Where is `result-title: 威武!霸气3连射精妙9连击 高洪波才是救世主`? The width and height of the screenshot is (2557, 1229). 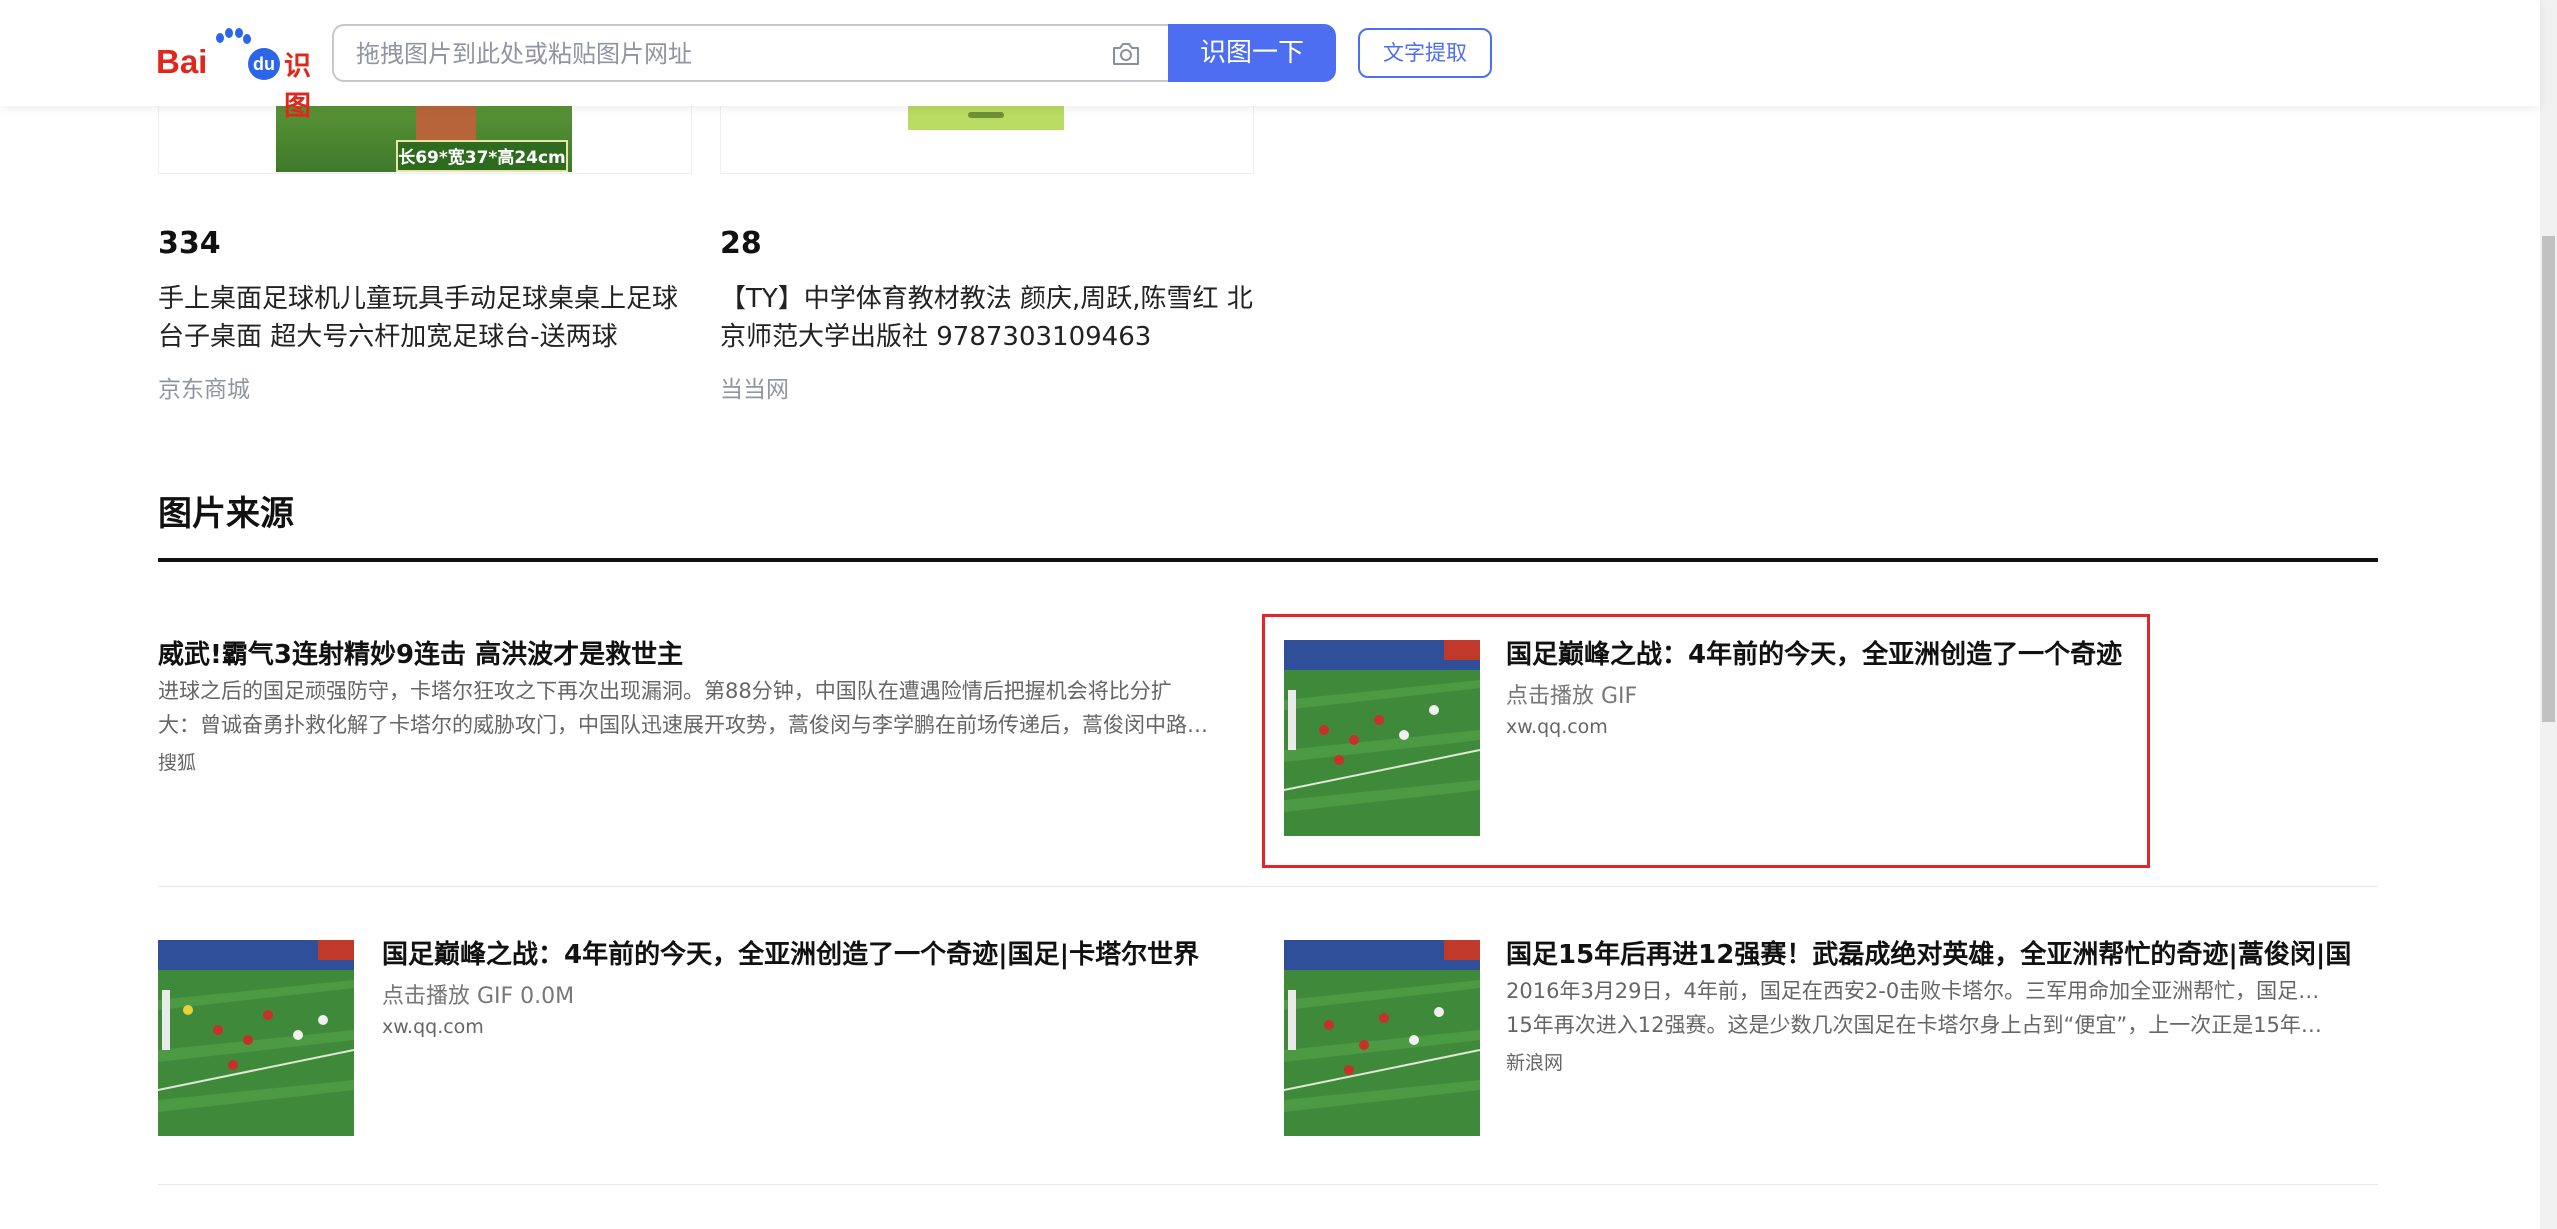 result-title: 威武!霸气3连射精妙9连击 高洪波才是救世主 is located at coordinates (420, 652).